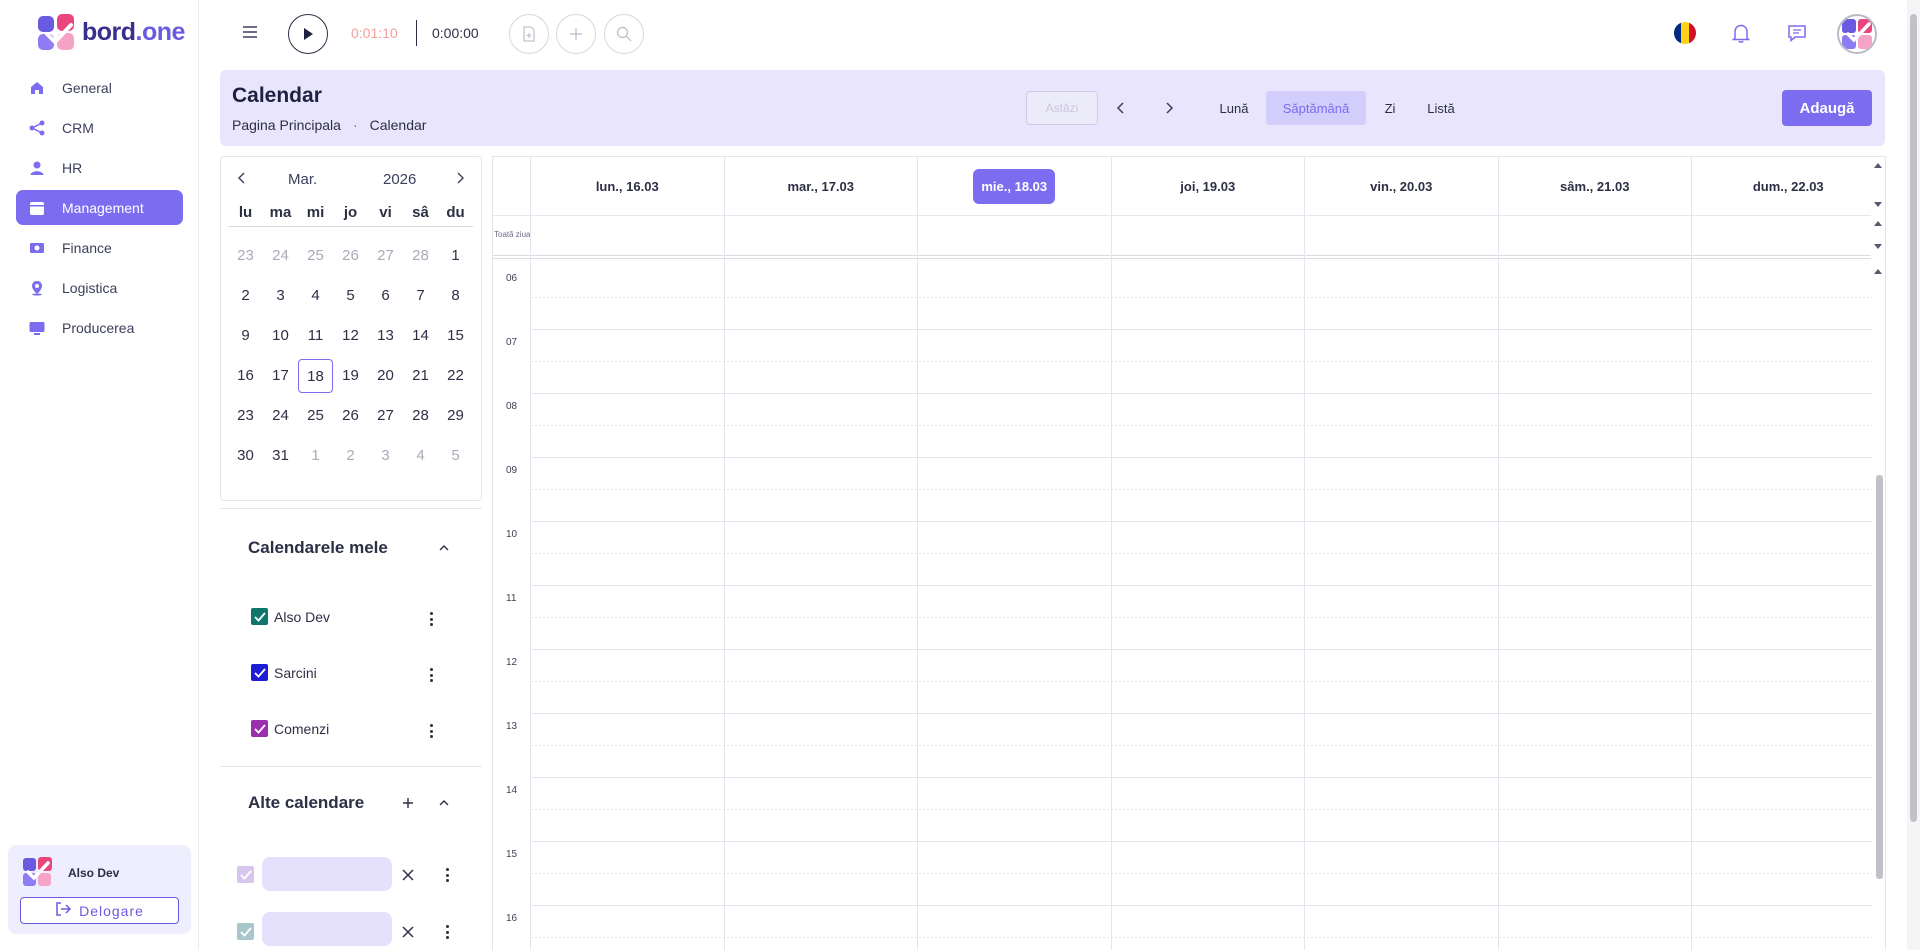 The image size is (1920, 950). What do you see at coordinates (99, 207) in the screenshot?
I see `sidebar-item-management: Management` at bounding box center [99, 207].